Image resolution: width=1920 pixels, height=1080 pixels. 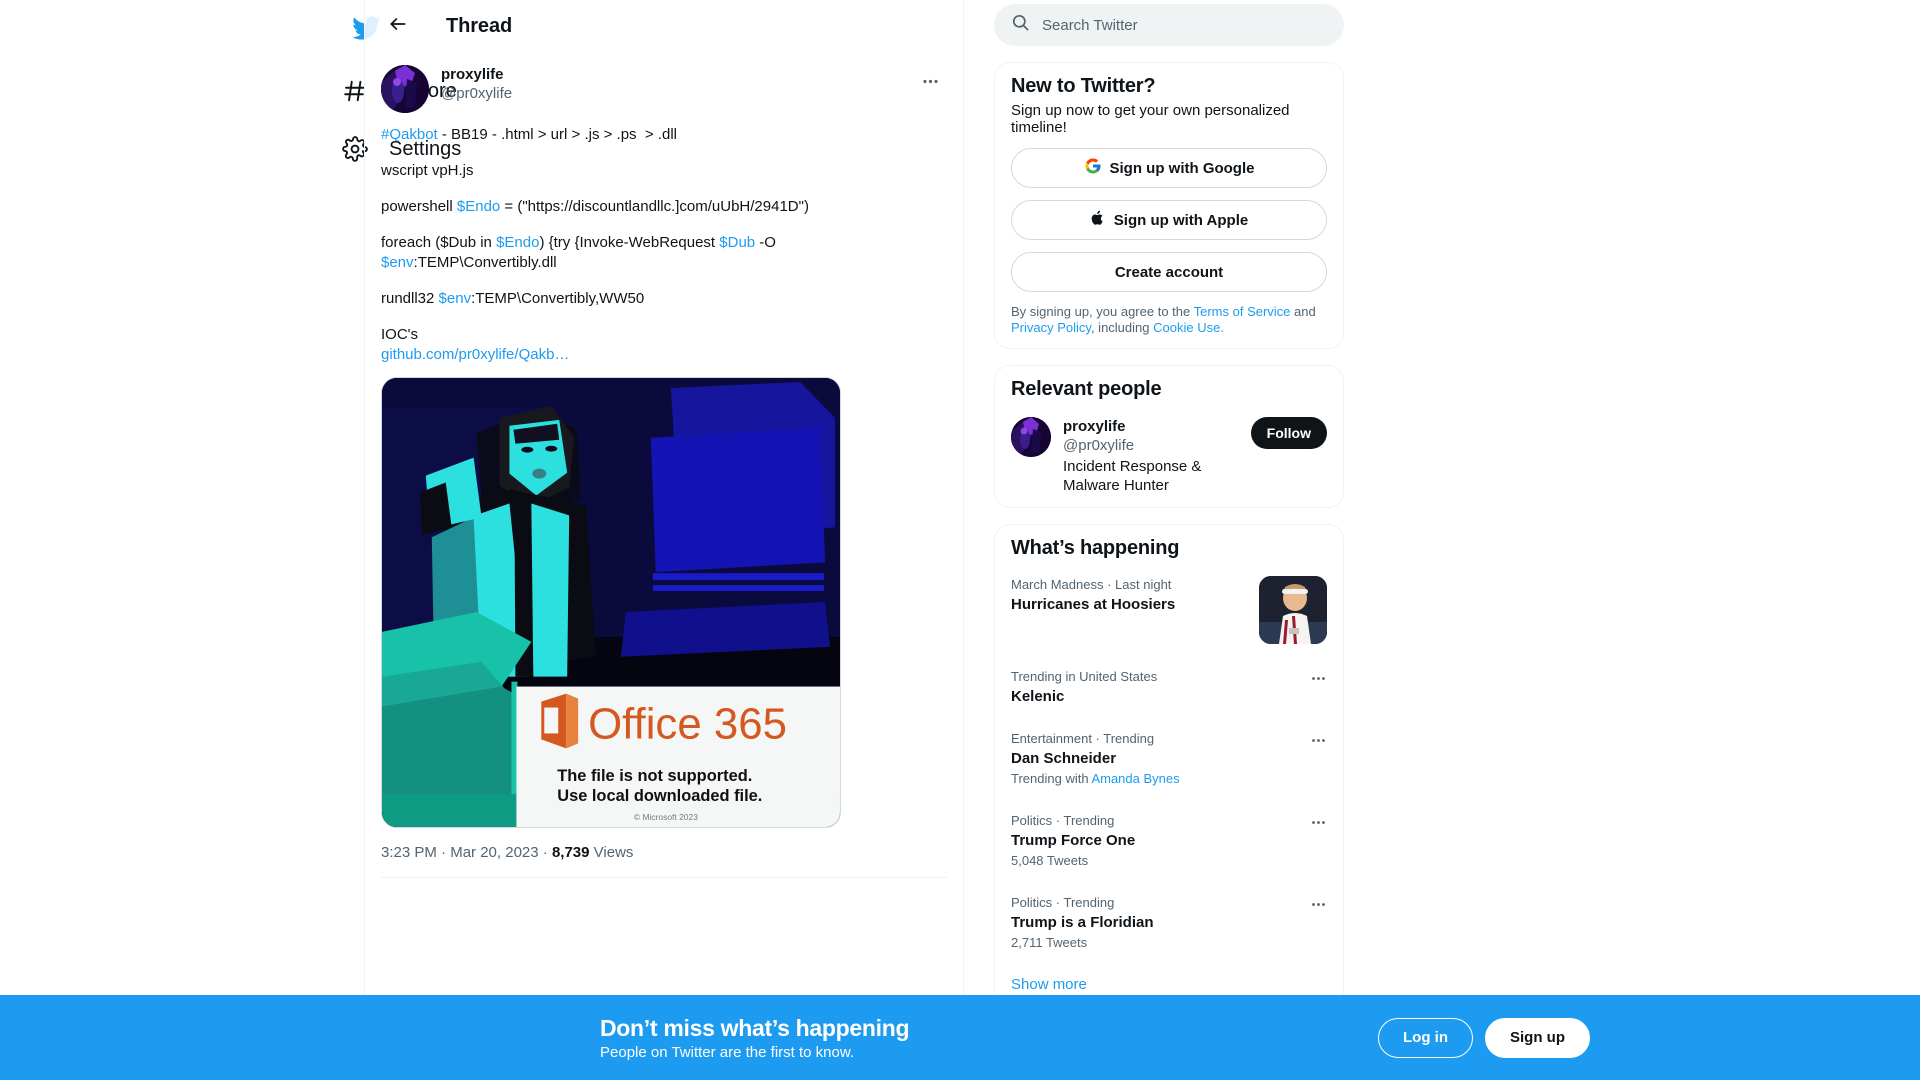 I want to click on signup-card-title: New to Twitter?, so click(x=1083, y=86).